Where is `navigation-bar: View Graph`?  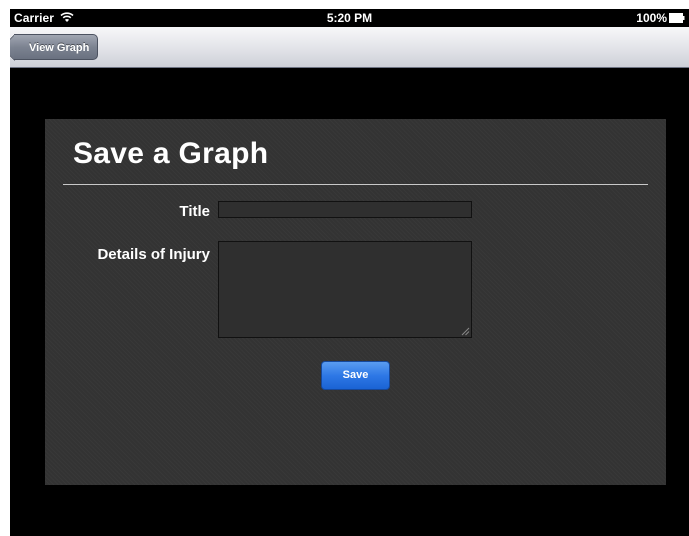
navigation-bar: View Graph is located at coordinates (349, 47).